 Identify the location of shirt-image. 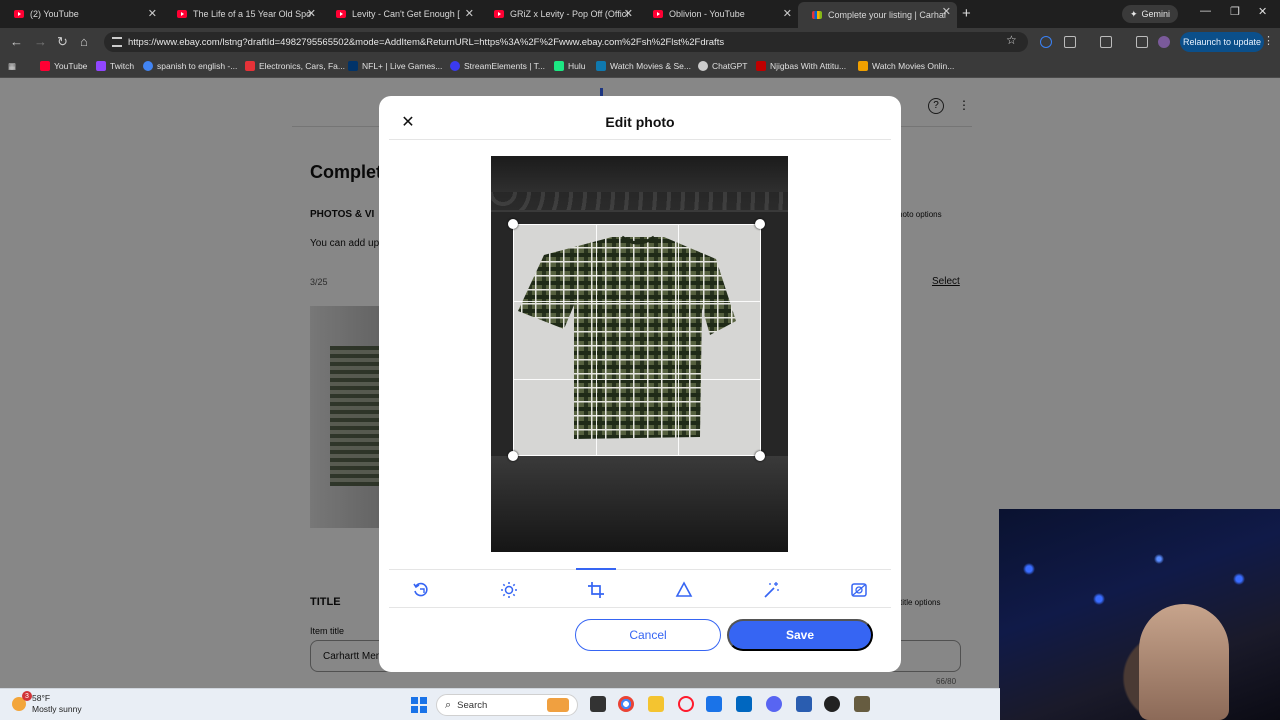
(637, 340).